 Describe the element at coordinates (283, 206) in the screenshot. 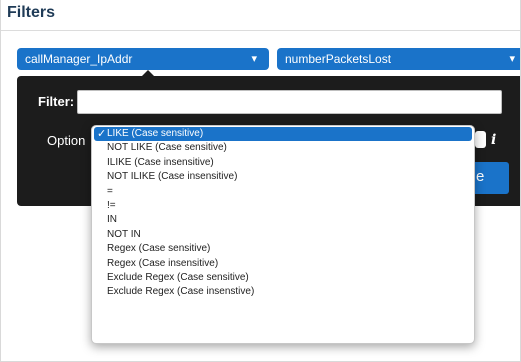

I see `dropdown-option: !=` at that location.